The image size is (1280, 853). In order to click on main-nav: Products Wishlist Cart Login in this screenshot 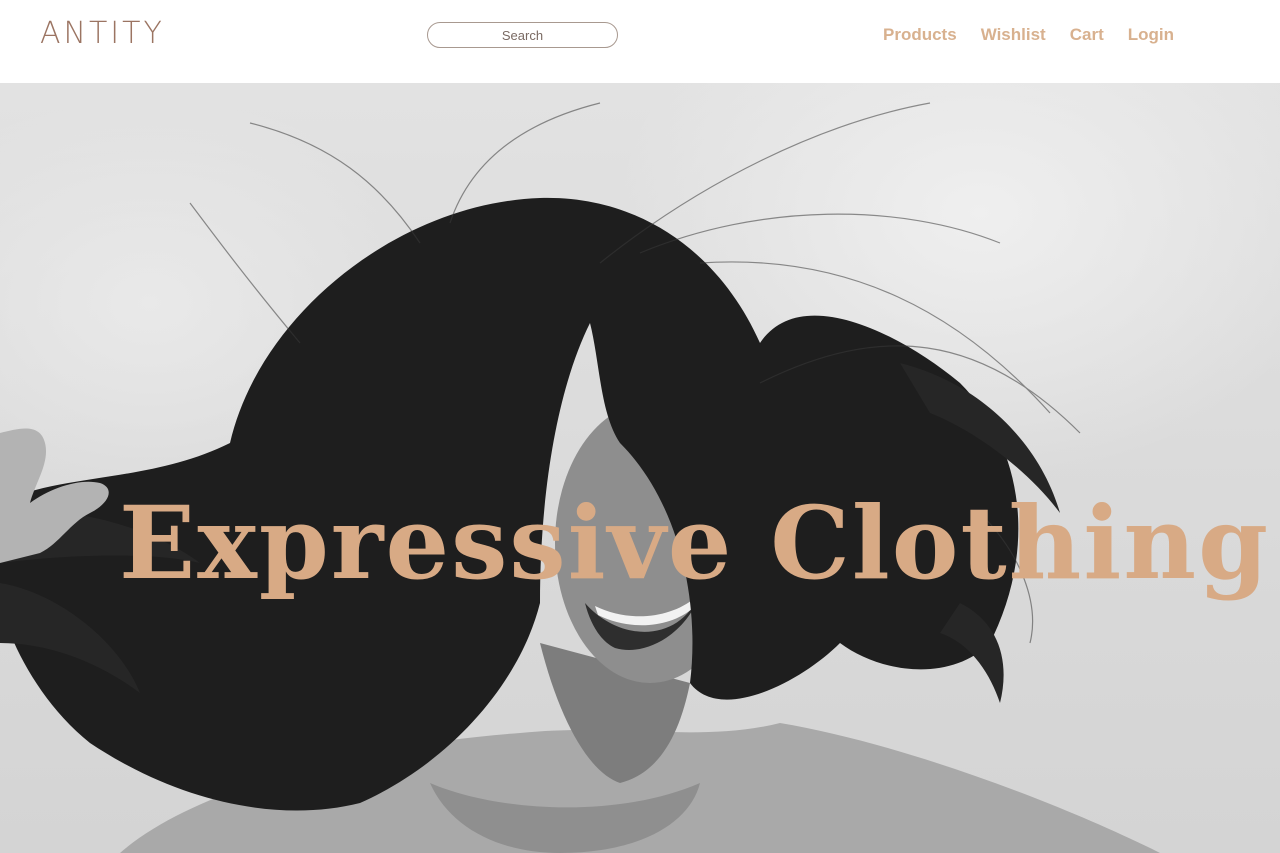, I will do `click(1028, 35)`.